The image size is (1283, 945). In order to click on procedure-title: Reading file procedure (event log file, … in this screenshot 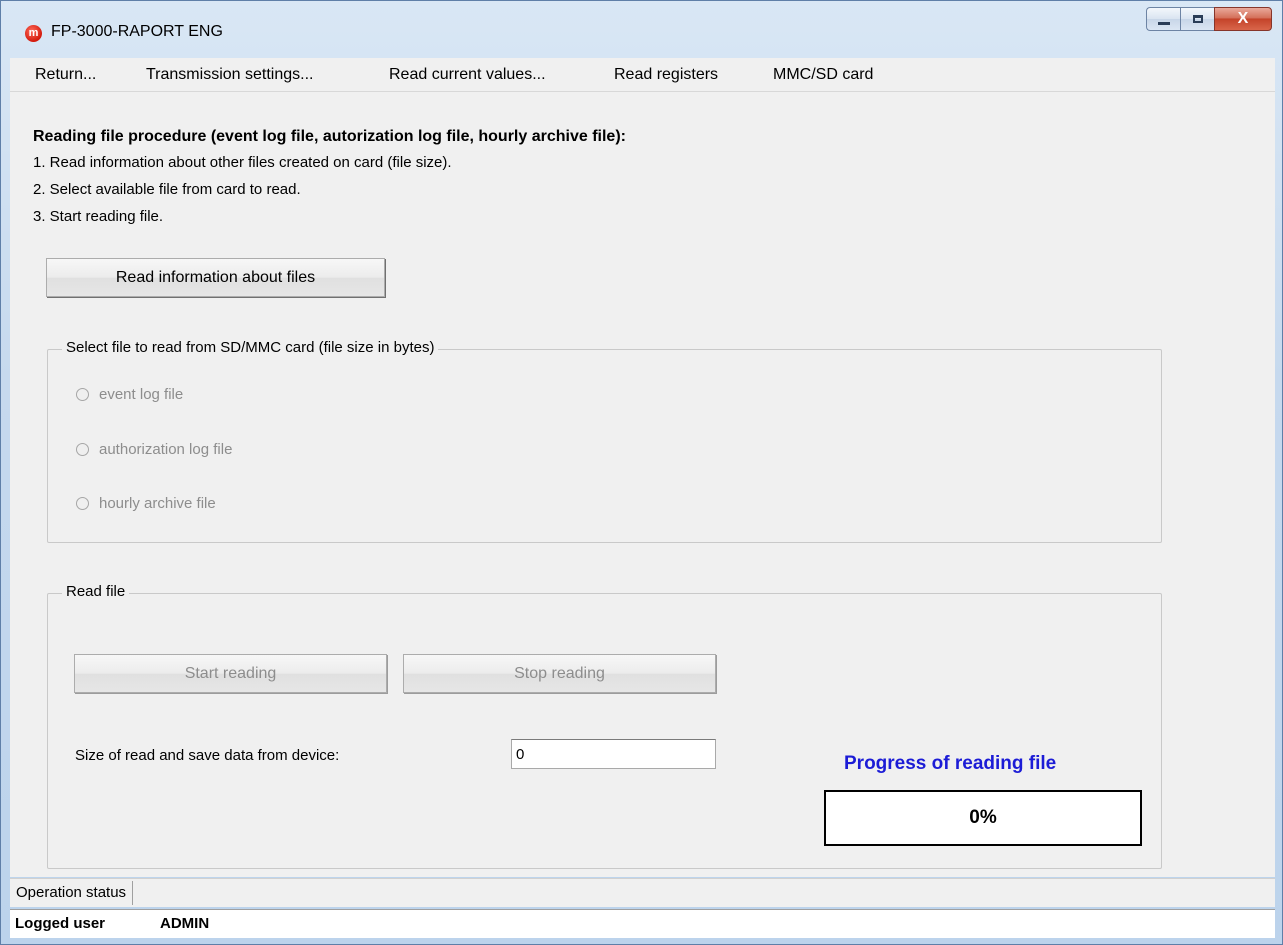, I will do `click(329, 136)`.